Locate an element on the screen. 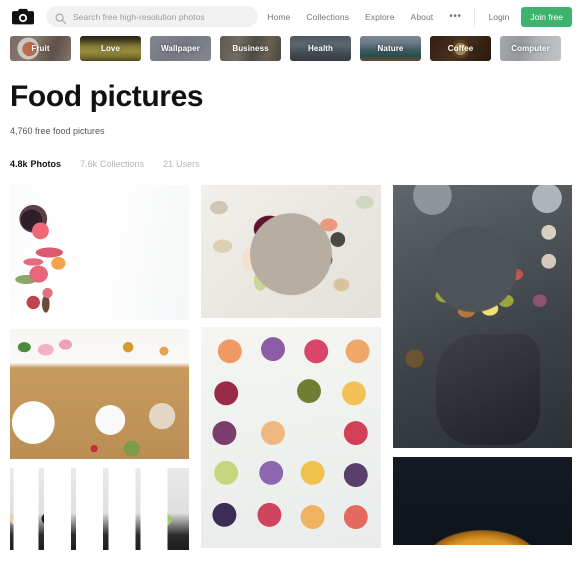  pill-label: Nature is located at coordinates (390, 48).